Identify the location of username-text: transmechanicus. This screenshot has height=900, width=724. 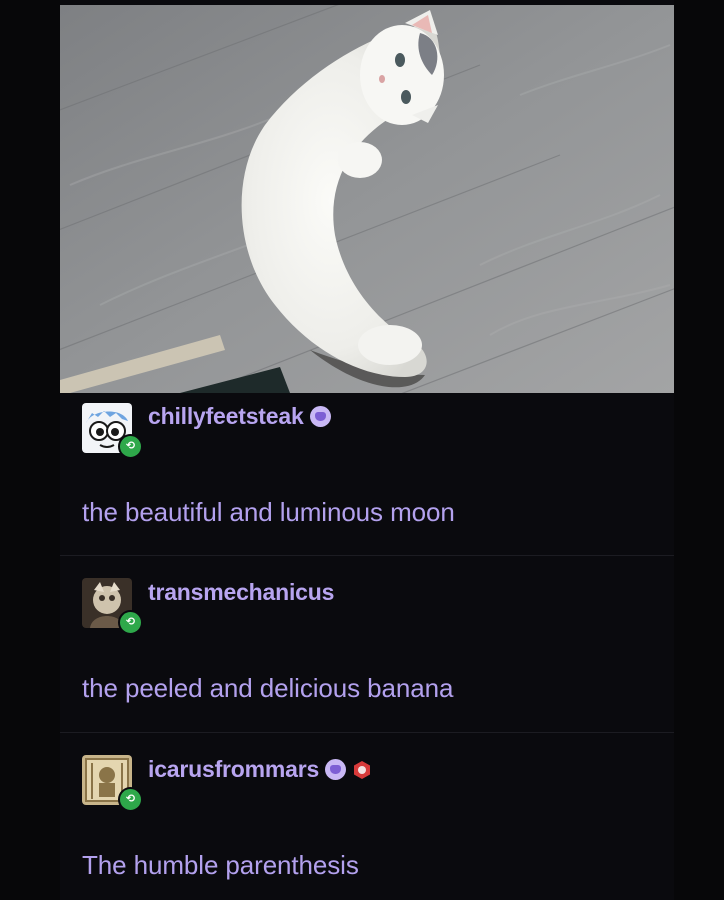
(241, 591).